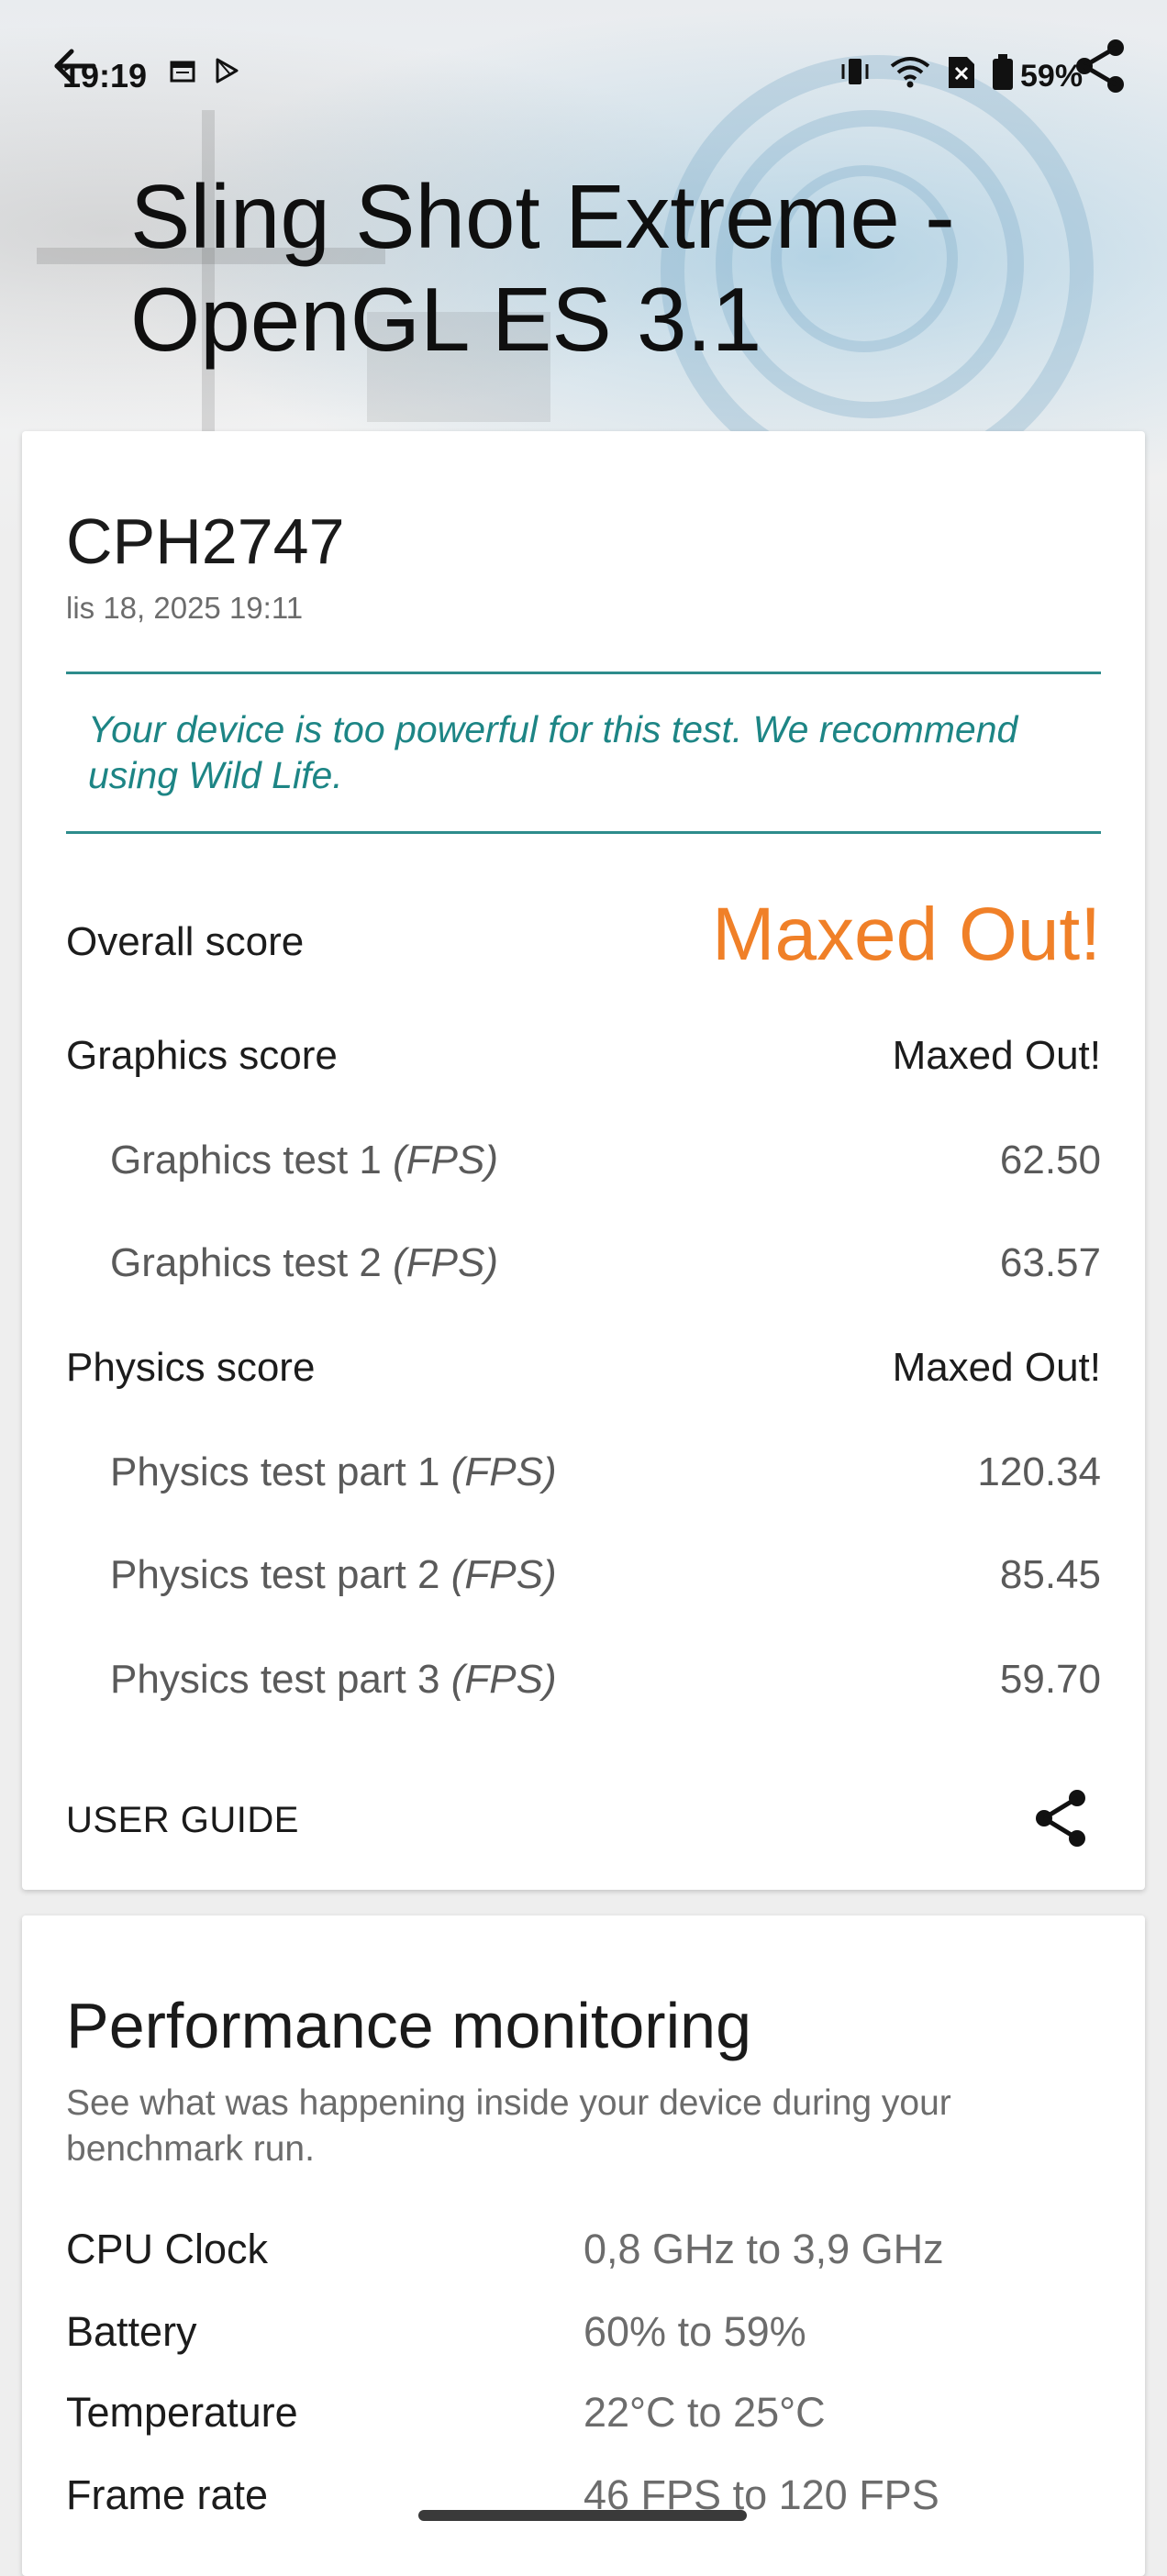  I want to click on physics-test-3-value: 59.70, so click(1050, 1679).